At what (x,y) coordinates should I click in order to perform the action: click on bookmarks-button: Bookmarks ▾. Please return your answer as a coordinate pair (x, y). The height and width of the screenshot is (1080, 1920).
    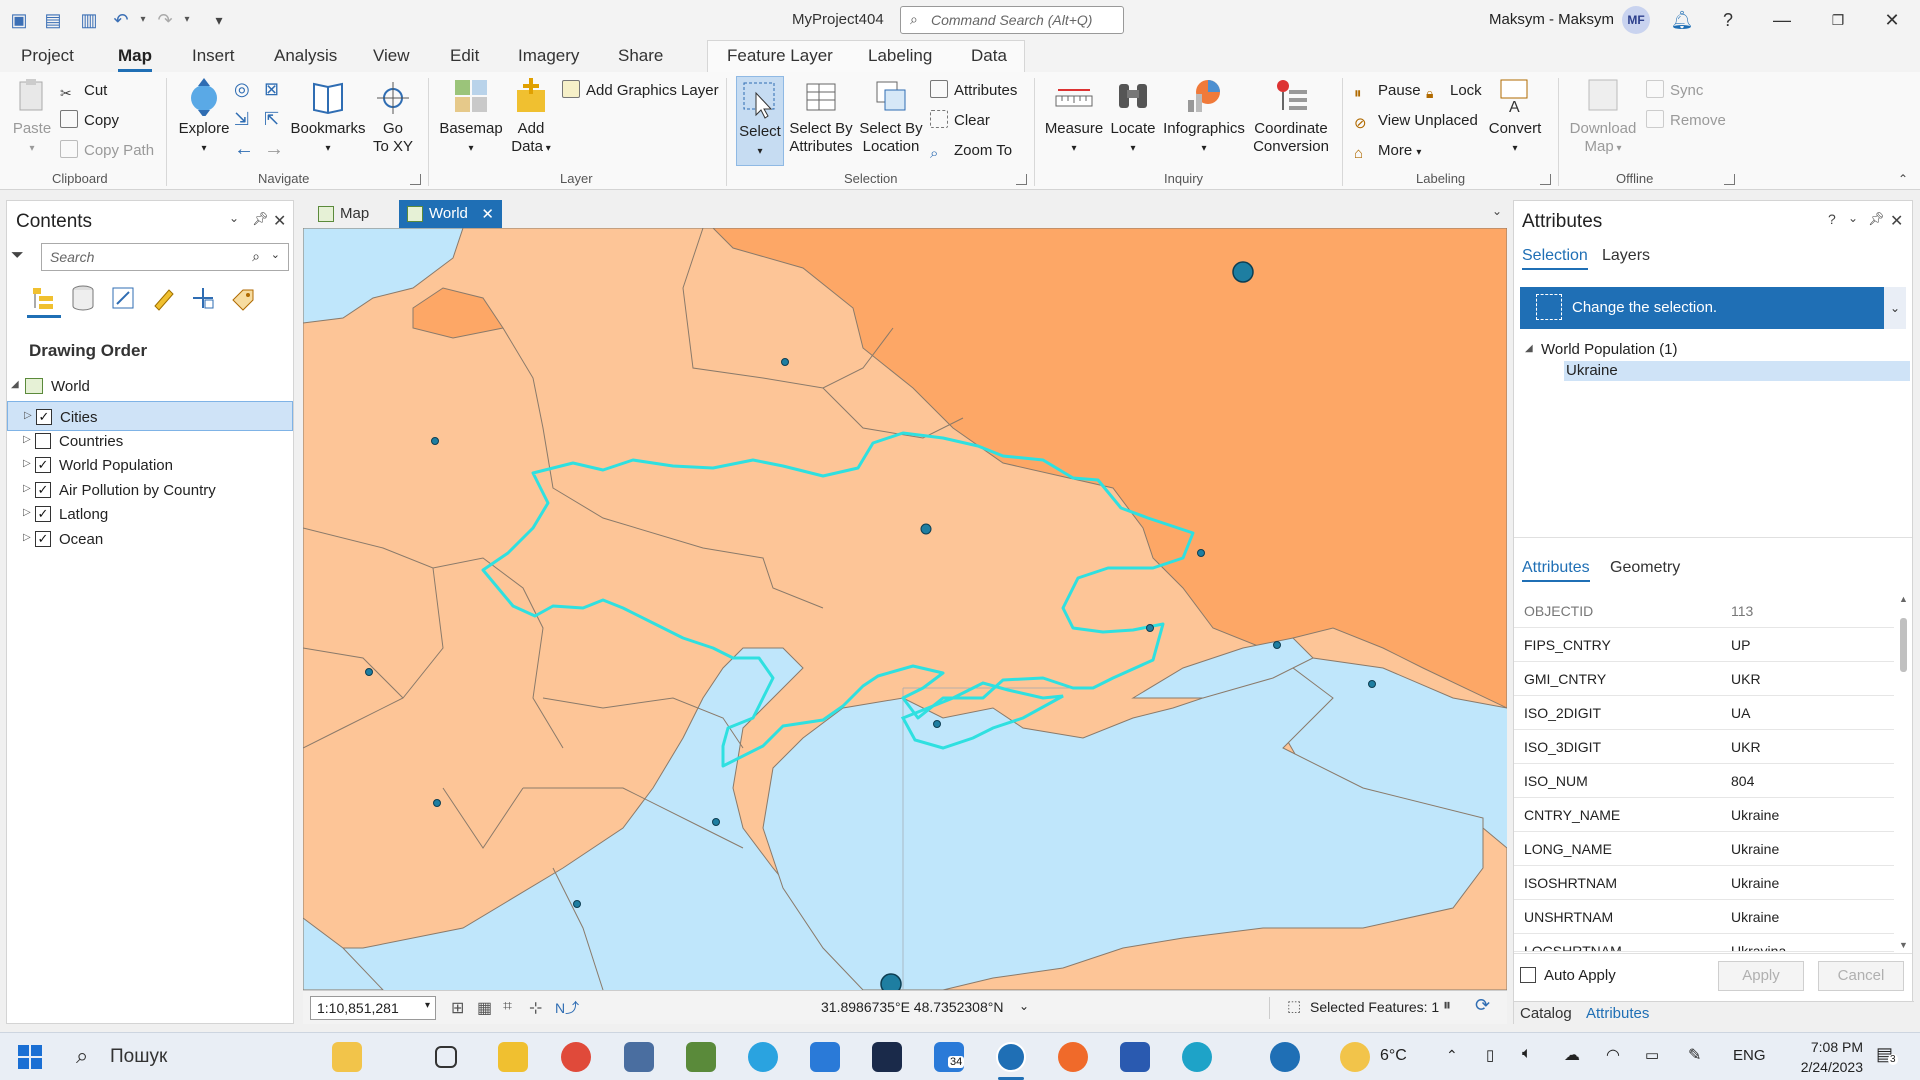
    Looking at the image, I should click on (328, 117).